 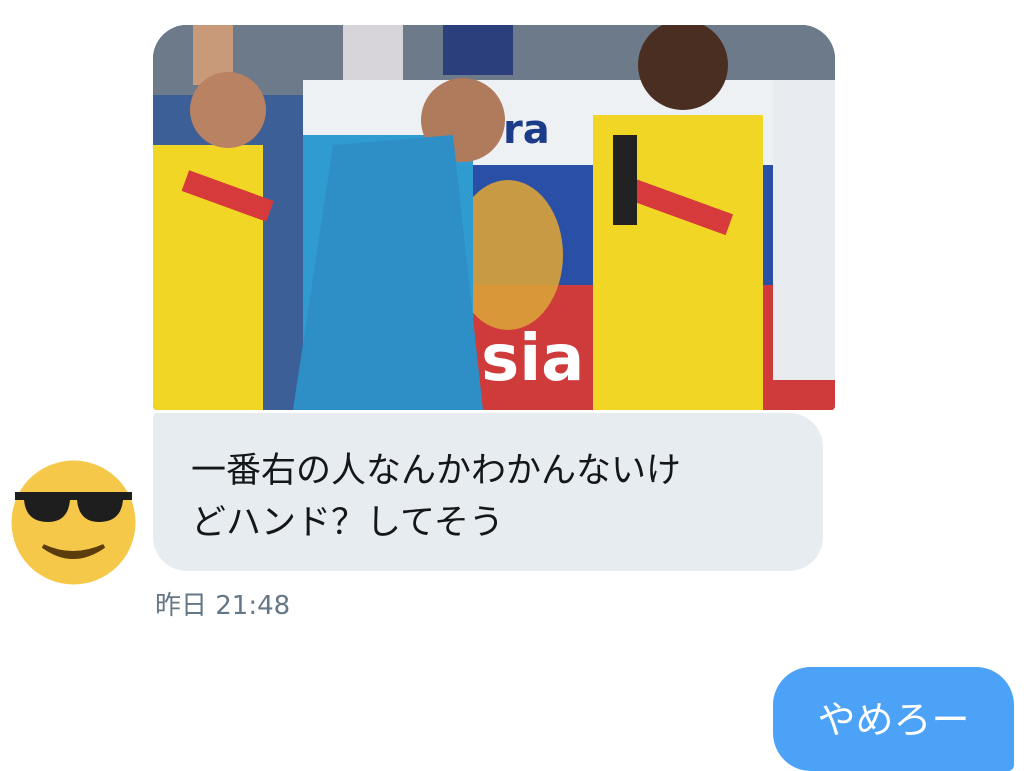 I want to click on outgoing-message-text: やめろー, so click(x=893, y=719).